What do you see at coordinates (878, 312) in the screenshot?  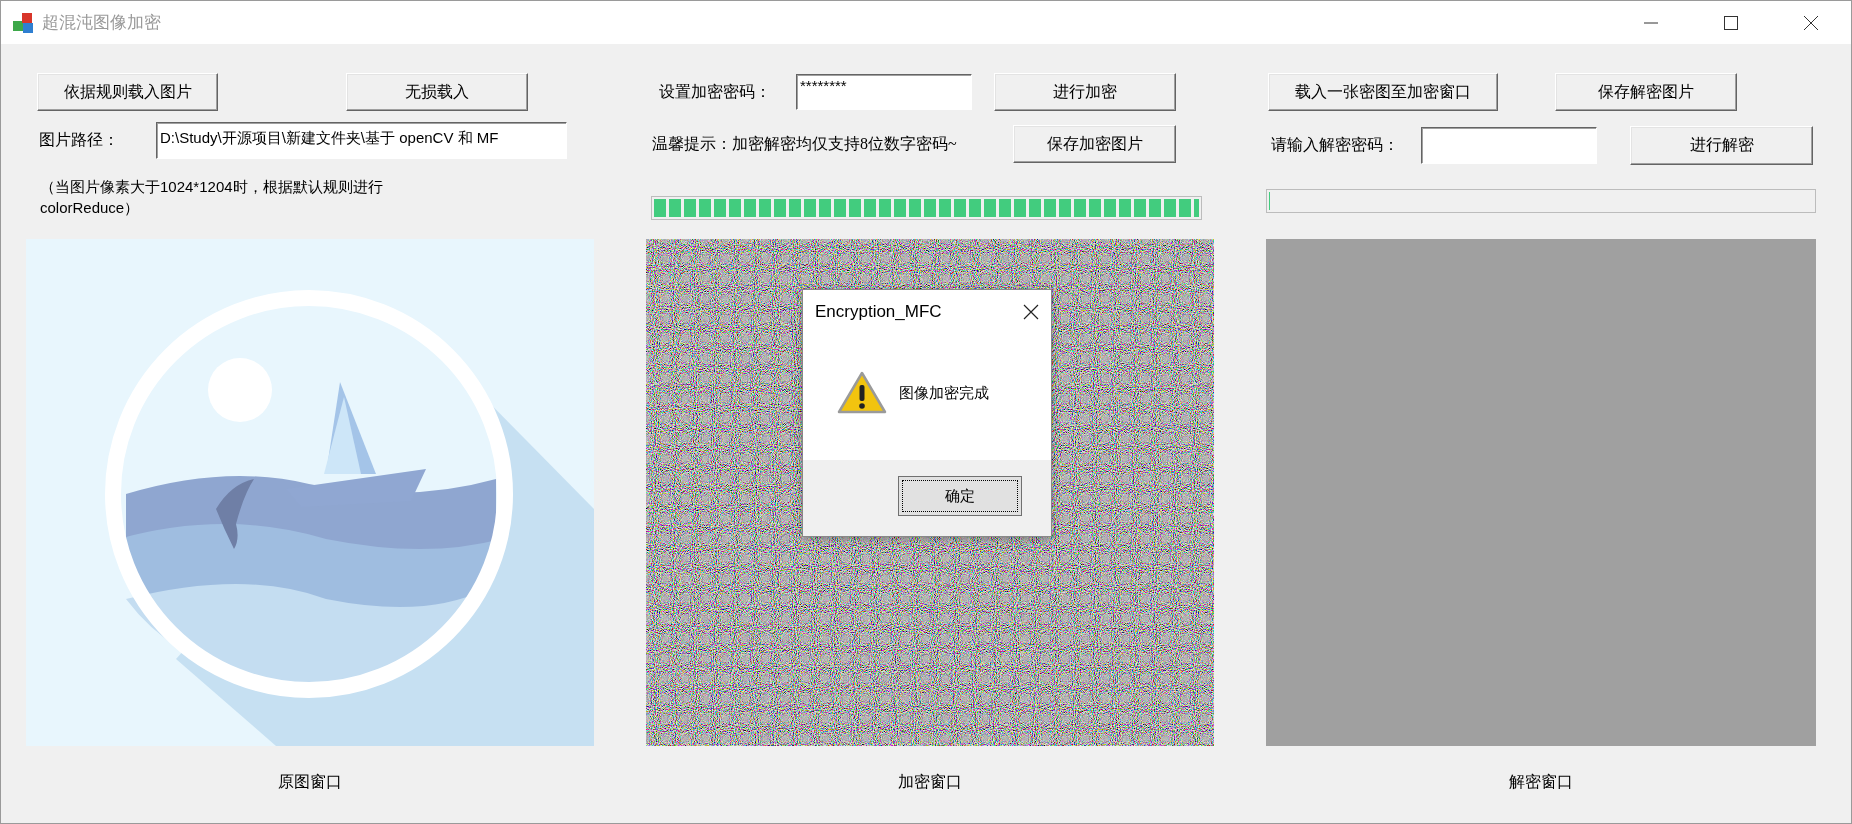 I see `dialog-title: Encryption_MFC` at bounding box center [878, 312].